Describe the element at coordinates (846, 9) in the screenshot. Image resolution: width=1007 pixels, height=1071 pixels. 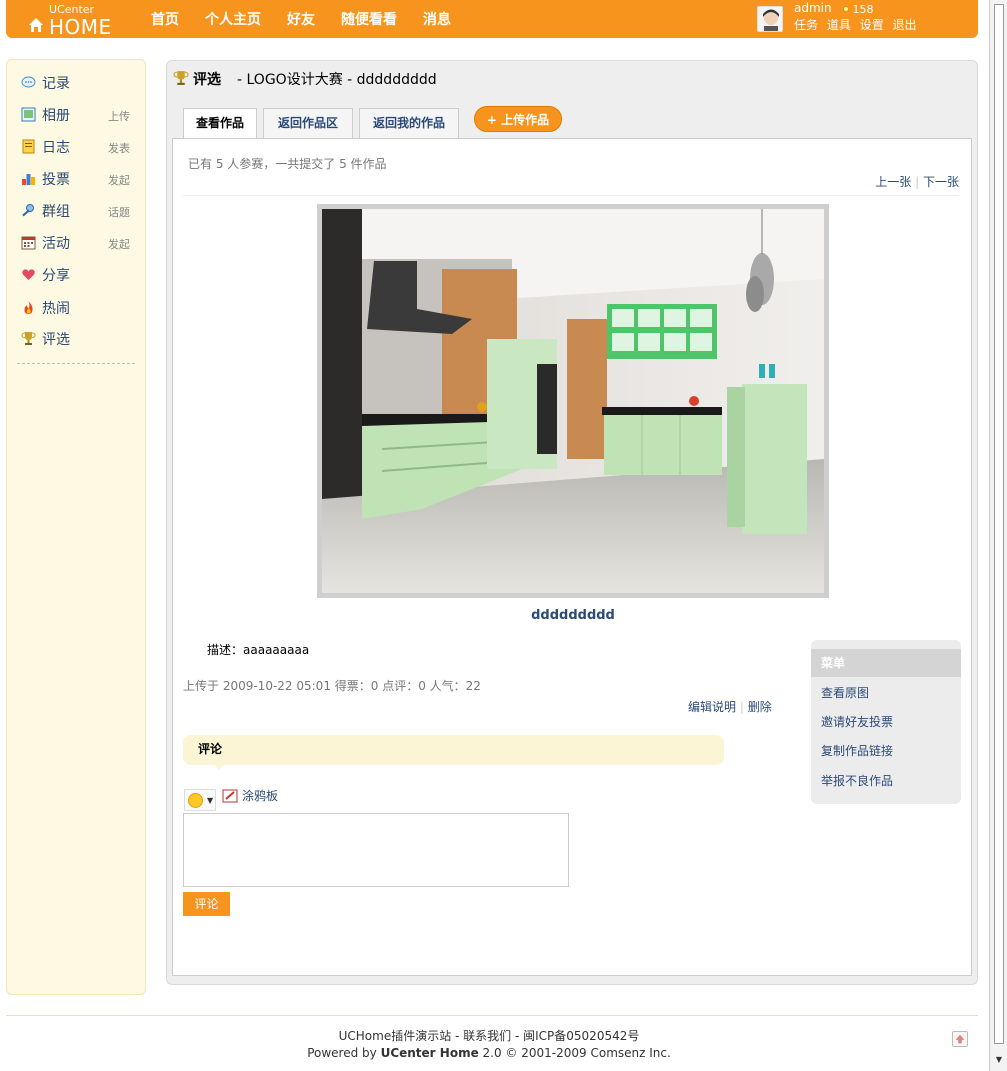
I see `coin-icon` at that location.